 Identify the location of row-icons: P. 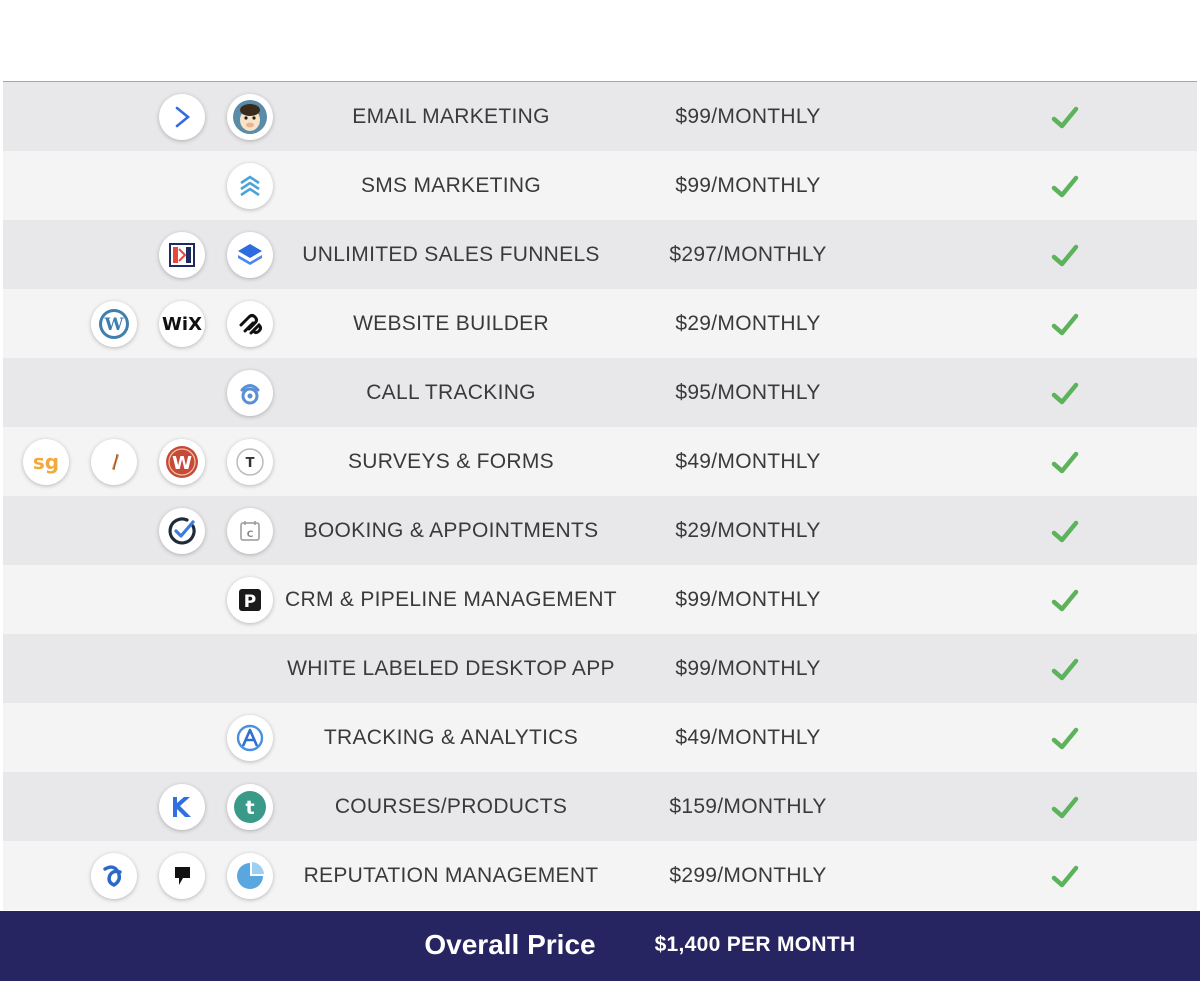
(143, 599).